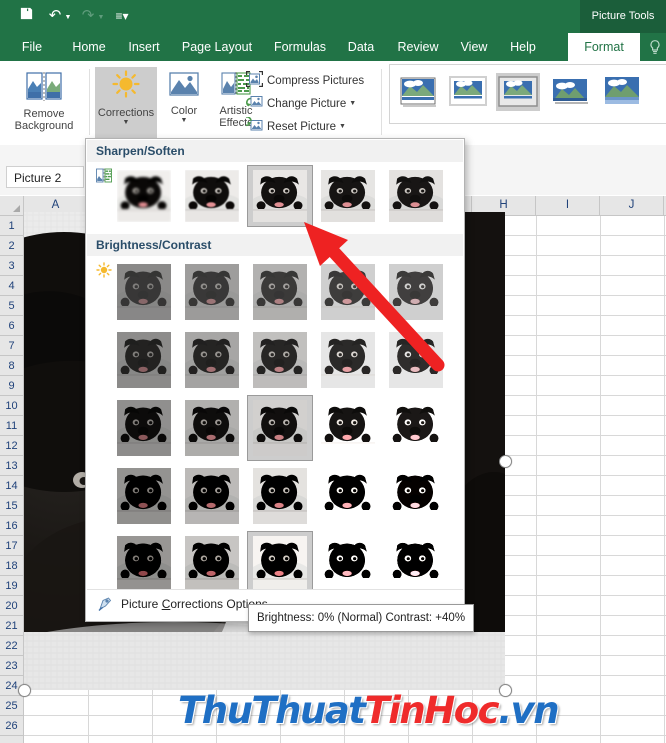 The image size is (666, 743). Describe the element at coordinates (12, 206) in the screenshot. I see `select-all-corner` at that location.